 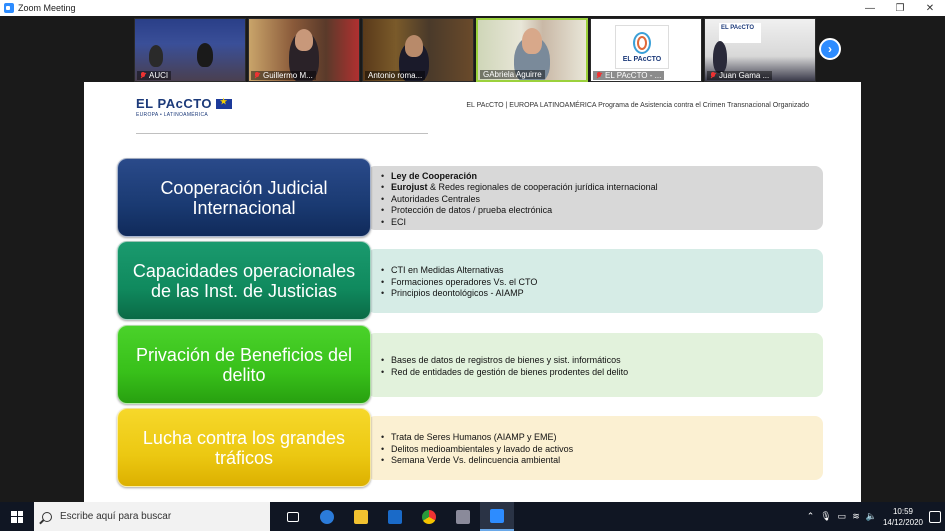 What do you see at coordinates (871, 516) in the screenshot?
I see `speaker-icon: 🔈` at bounding box center [871, 516].